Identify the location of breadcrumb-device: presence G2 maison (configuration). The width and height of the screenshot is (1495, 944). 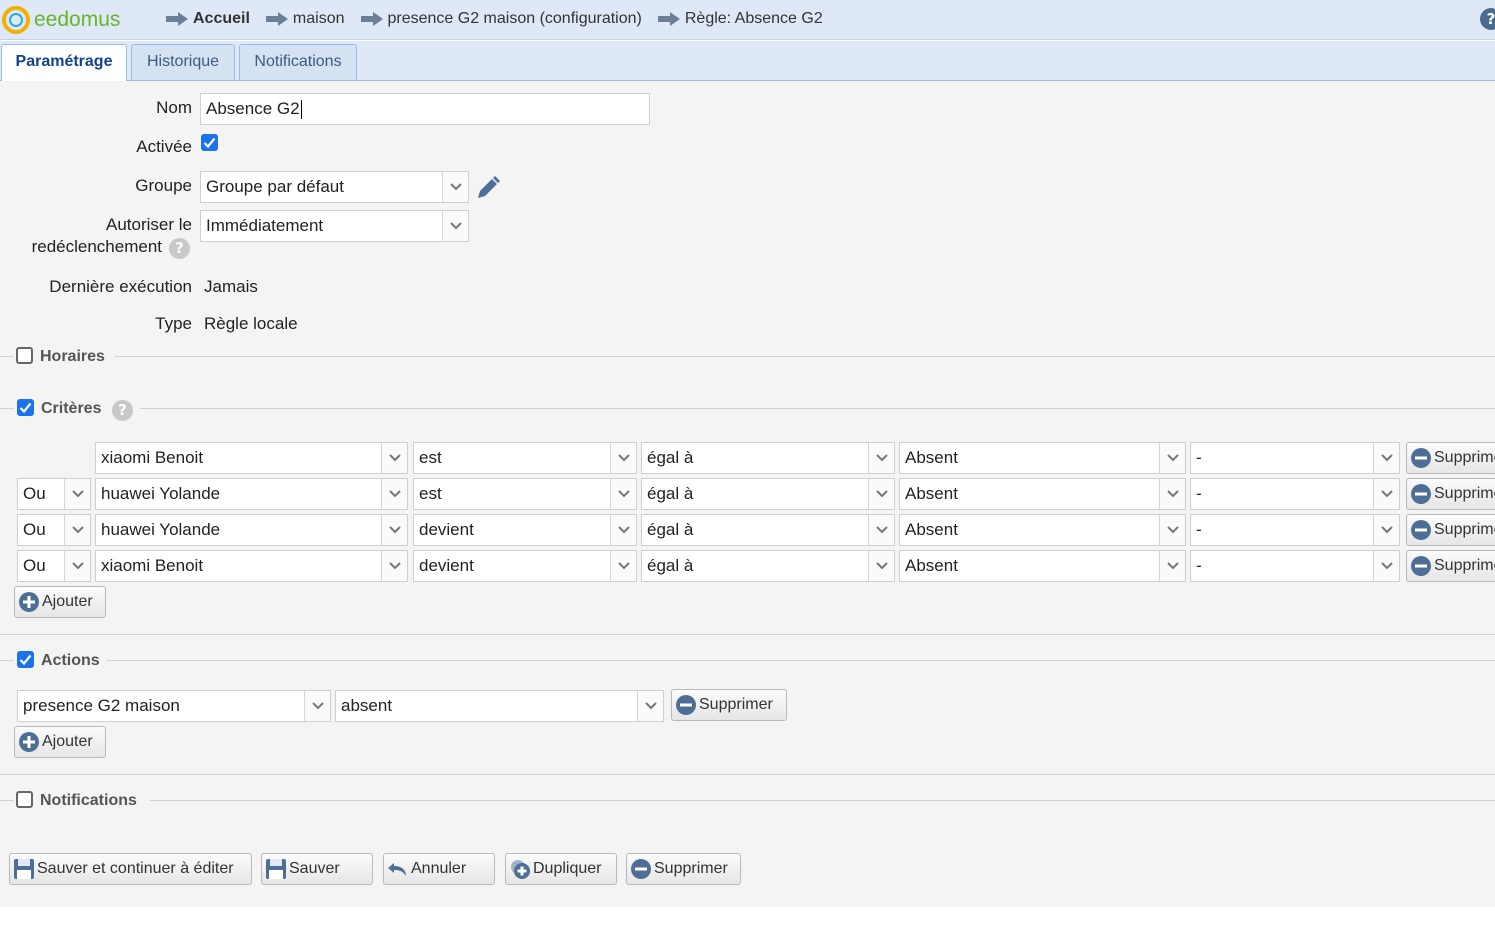
(501, 19).